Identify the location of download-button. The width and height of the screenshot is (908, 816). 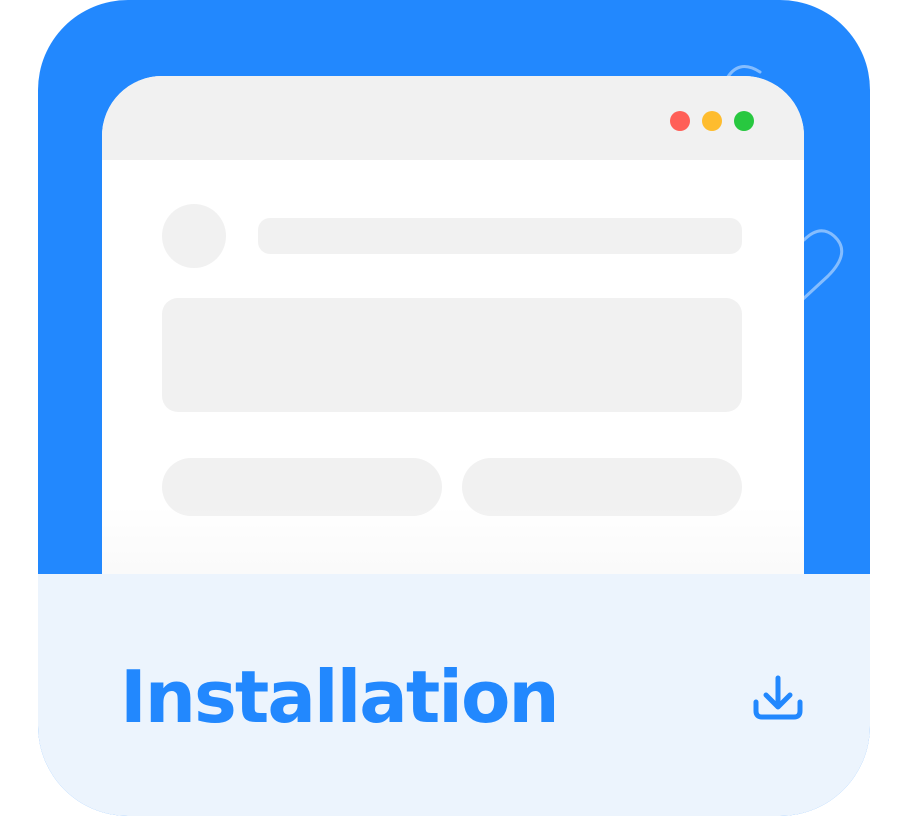
(778, 698).